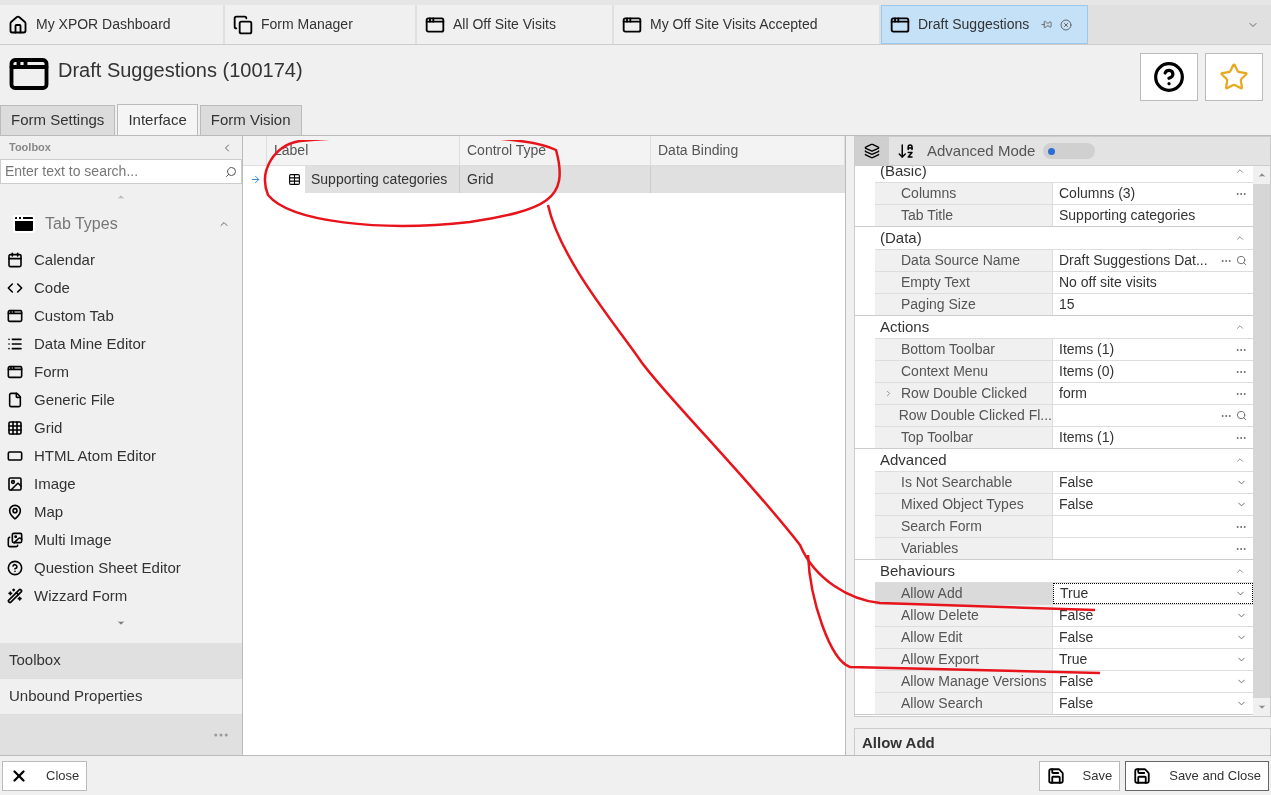 Image resolution: width=1271 pixels, height=795 pixels. Describe the element at coordinates (964, 304) in the screenshot. I see `property-name: Paging Size` at that location.